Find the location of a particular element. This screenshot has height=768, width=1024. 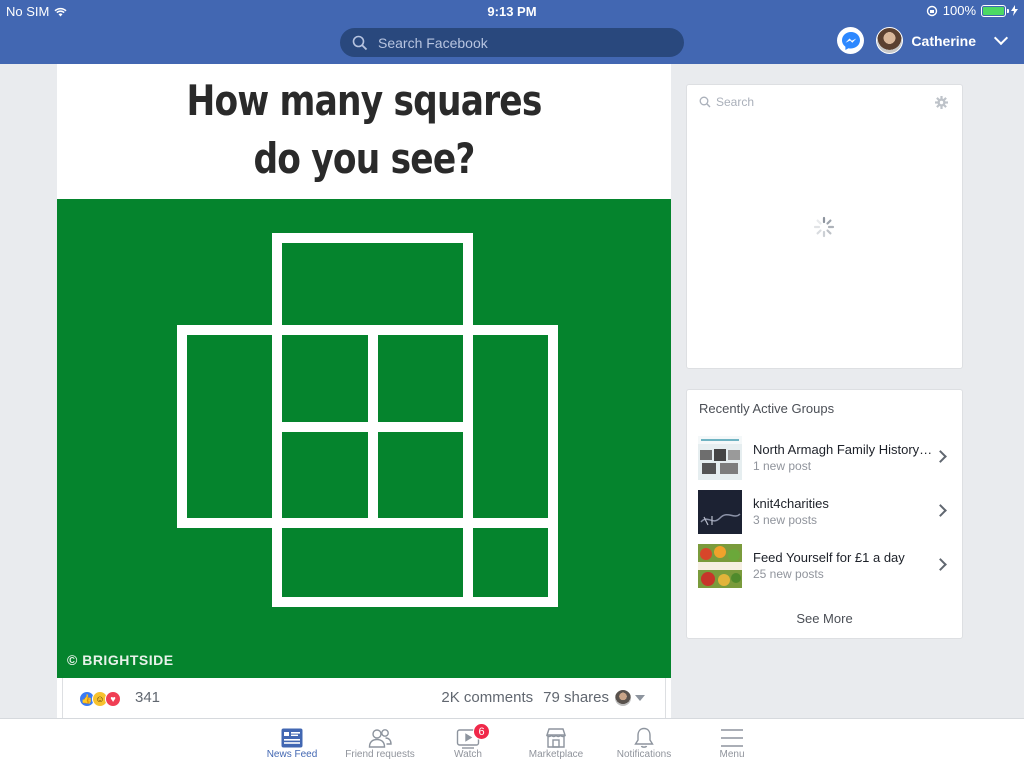

reaction-count: 341 is located at coordinates (147, 697).